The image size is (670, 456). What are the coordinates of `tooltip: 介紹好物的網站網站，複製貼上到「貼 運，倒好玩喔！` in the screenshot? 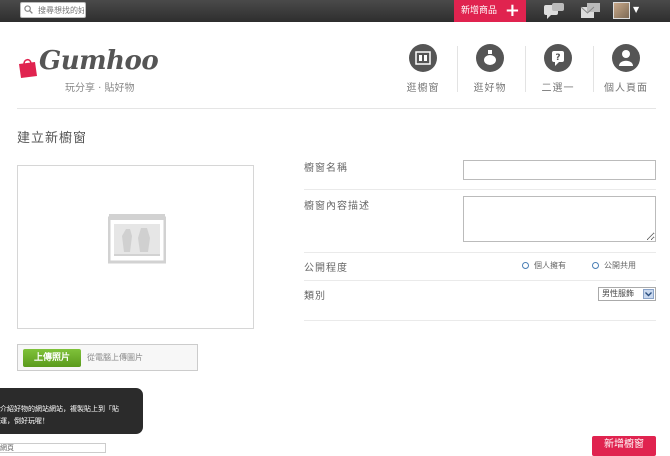 It's located at (71, 411).